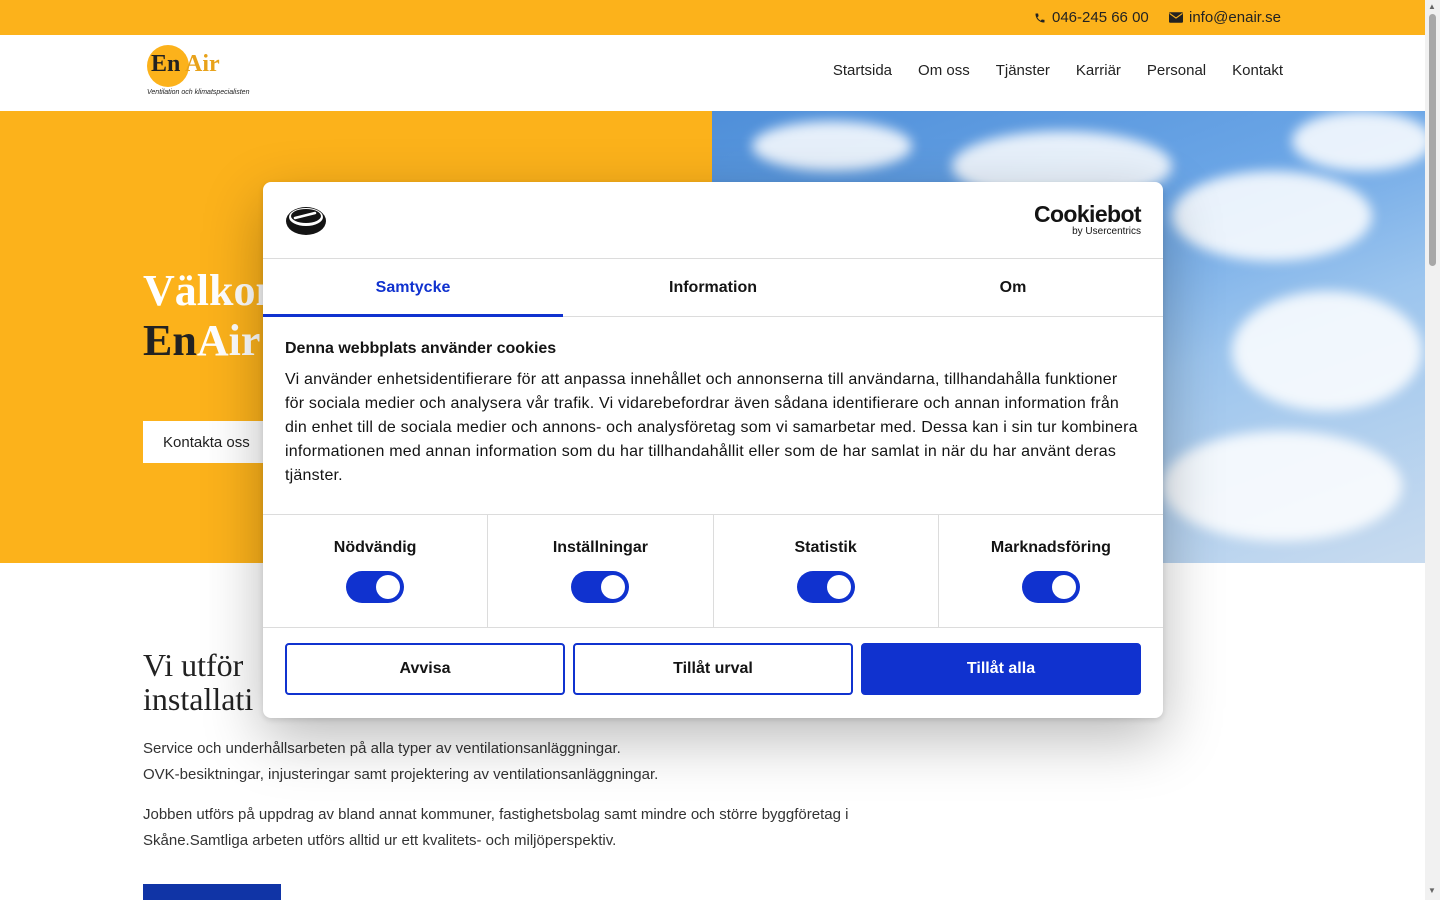 This screenshot has width=1440, height=900. I want to click on cookiebot-brand: Cookiebot by Usercentrics, so click(1087, 219).